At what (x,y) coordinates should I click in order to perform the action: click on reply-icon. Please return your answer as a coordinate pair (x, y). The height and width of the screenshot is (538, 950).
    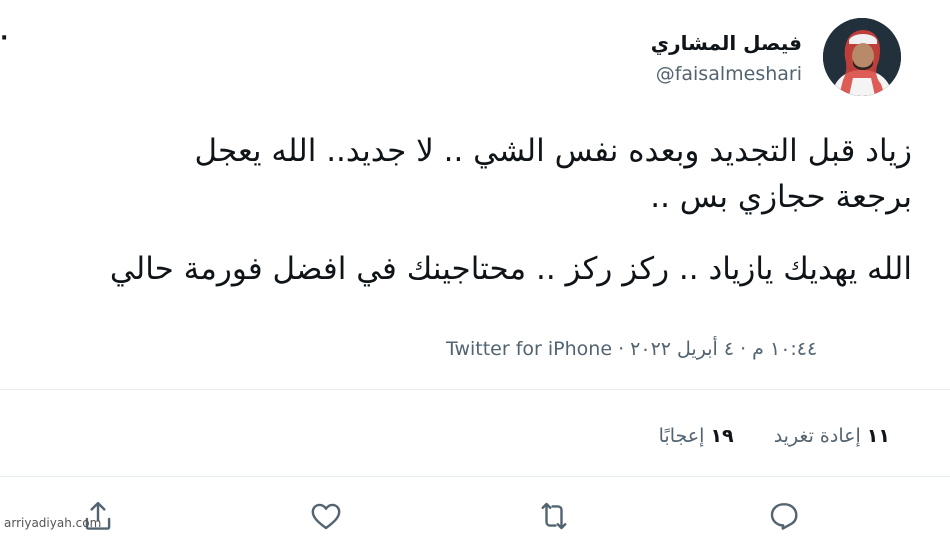
    Looking at the image, I should click on (784, 516).